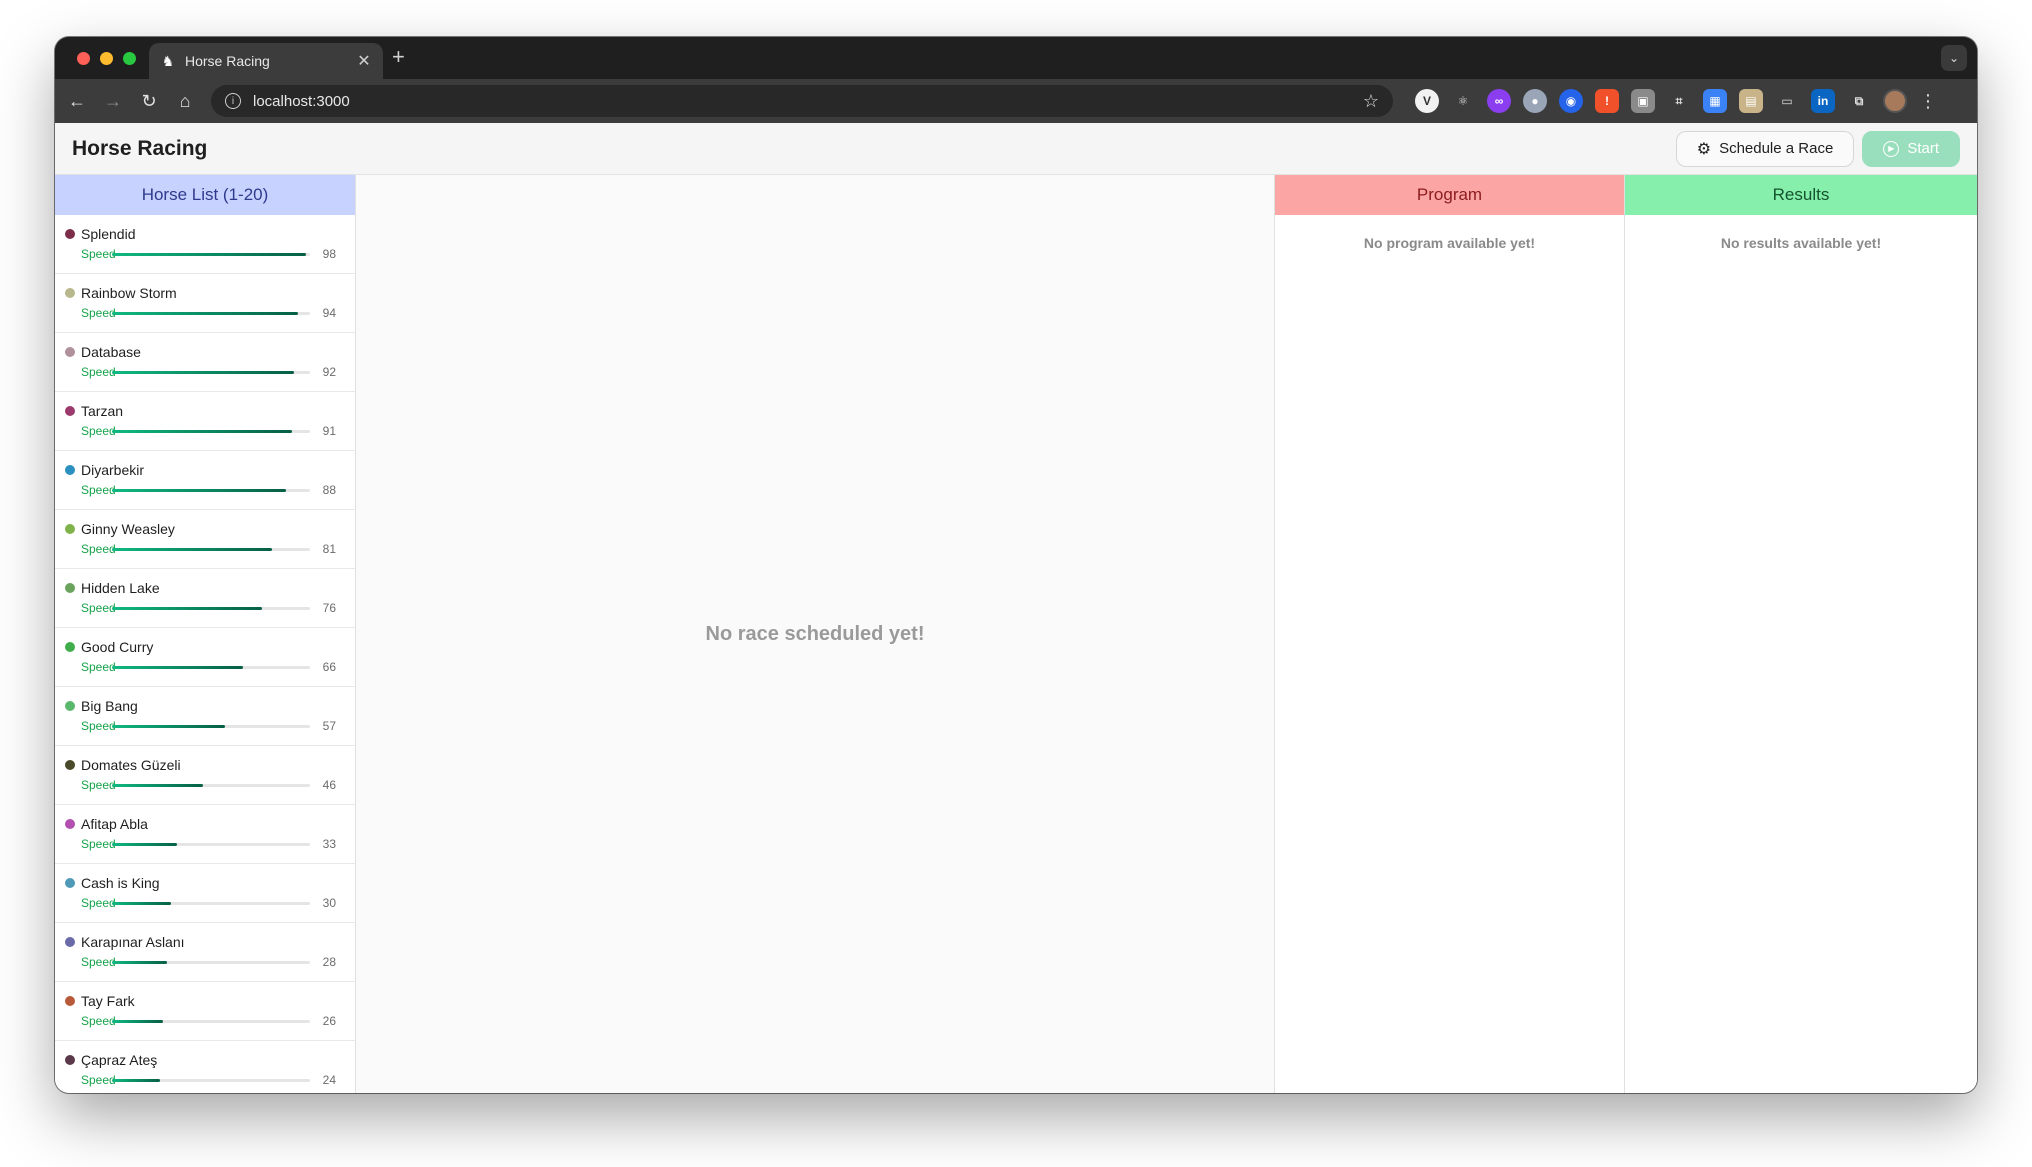  What do you see at coordinates (128, 529) in the screenshot?
I see `horse-name: Ginny Weasley` at bounding box center [128, 529].